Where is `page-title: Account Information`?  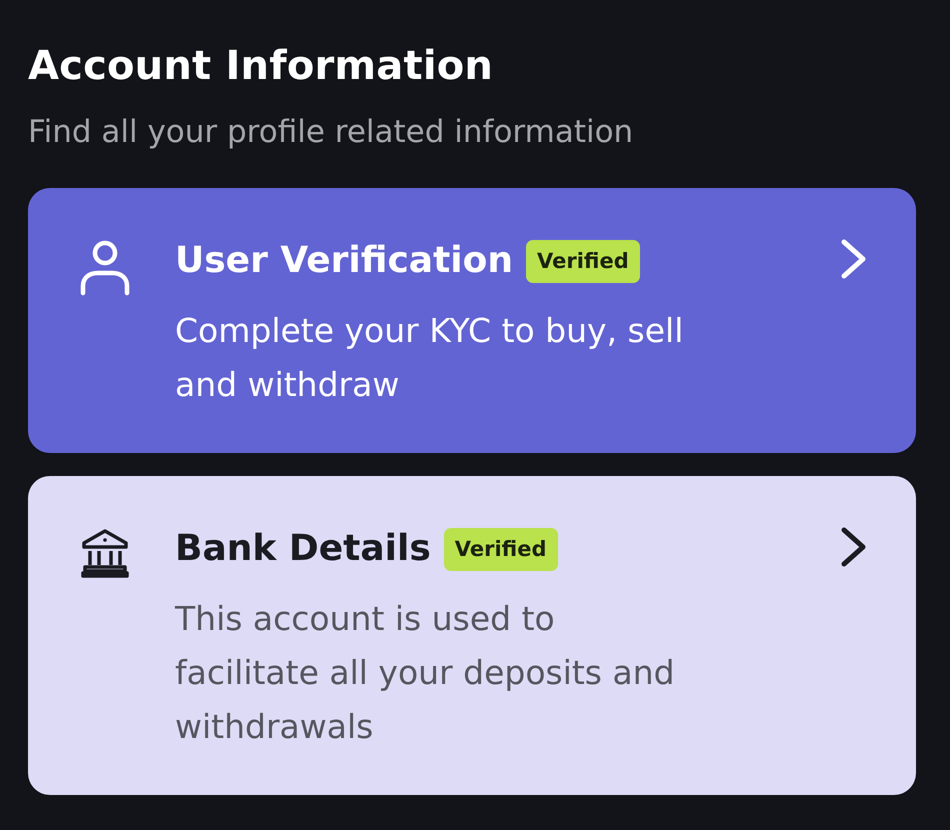 page-title: Account Information is located at coordinates (261, 66).